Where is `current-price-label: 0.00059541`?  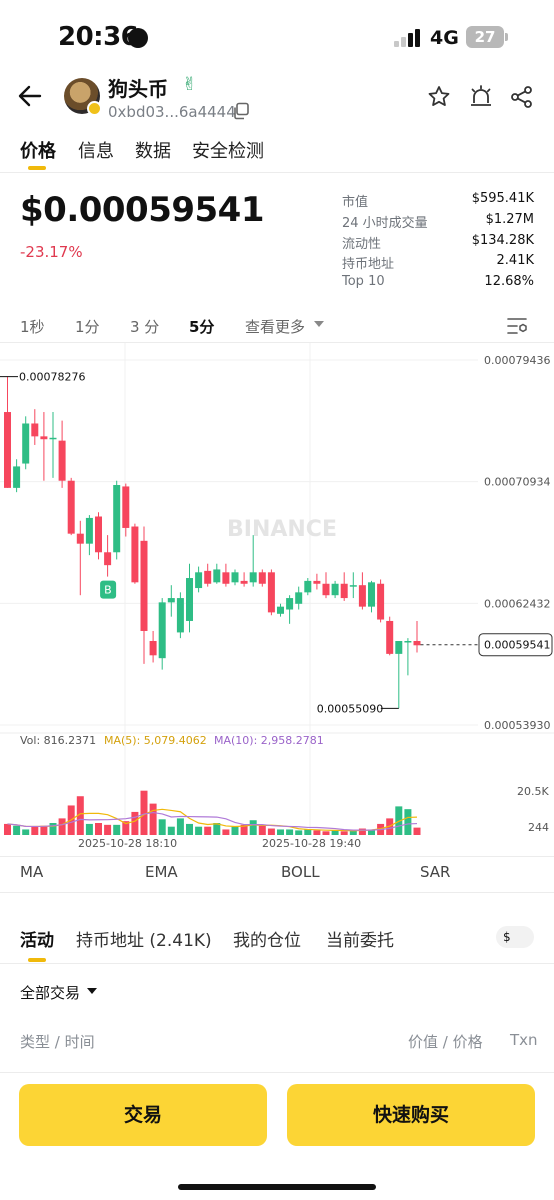
current-price-label: 0.00059541 is located at coordinates (517, 645).